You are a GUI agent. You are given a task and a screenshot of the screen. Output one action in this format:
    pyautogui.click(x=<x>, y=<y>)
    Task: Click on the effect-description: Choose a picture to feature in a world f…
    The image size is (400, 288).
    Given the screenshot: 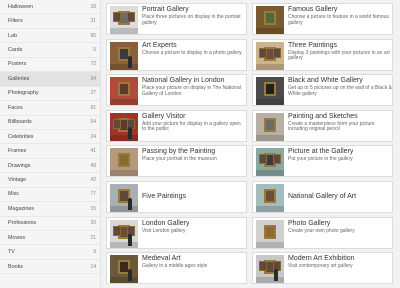 What is the action you would take?
    pyautogui.click(x=338, y=20)
    